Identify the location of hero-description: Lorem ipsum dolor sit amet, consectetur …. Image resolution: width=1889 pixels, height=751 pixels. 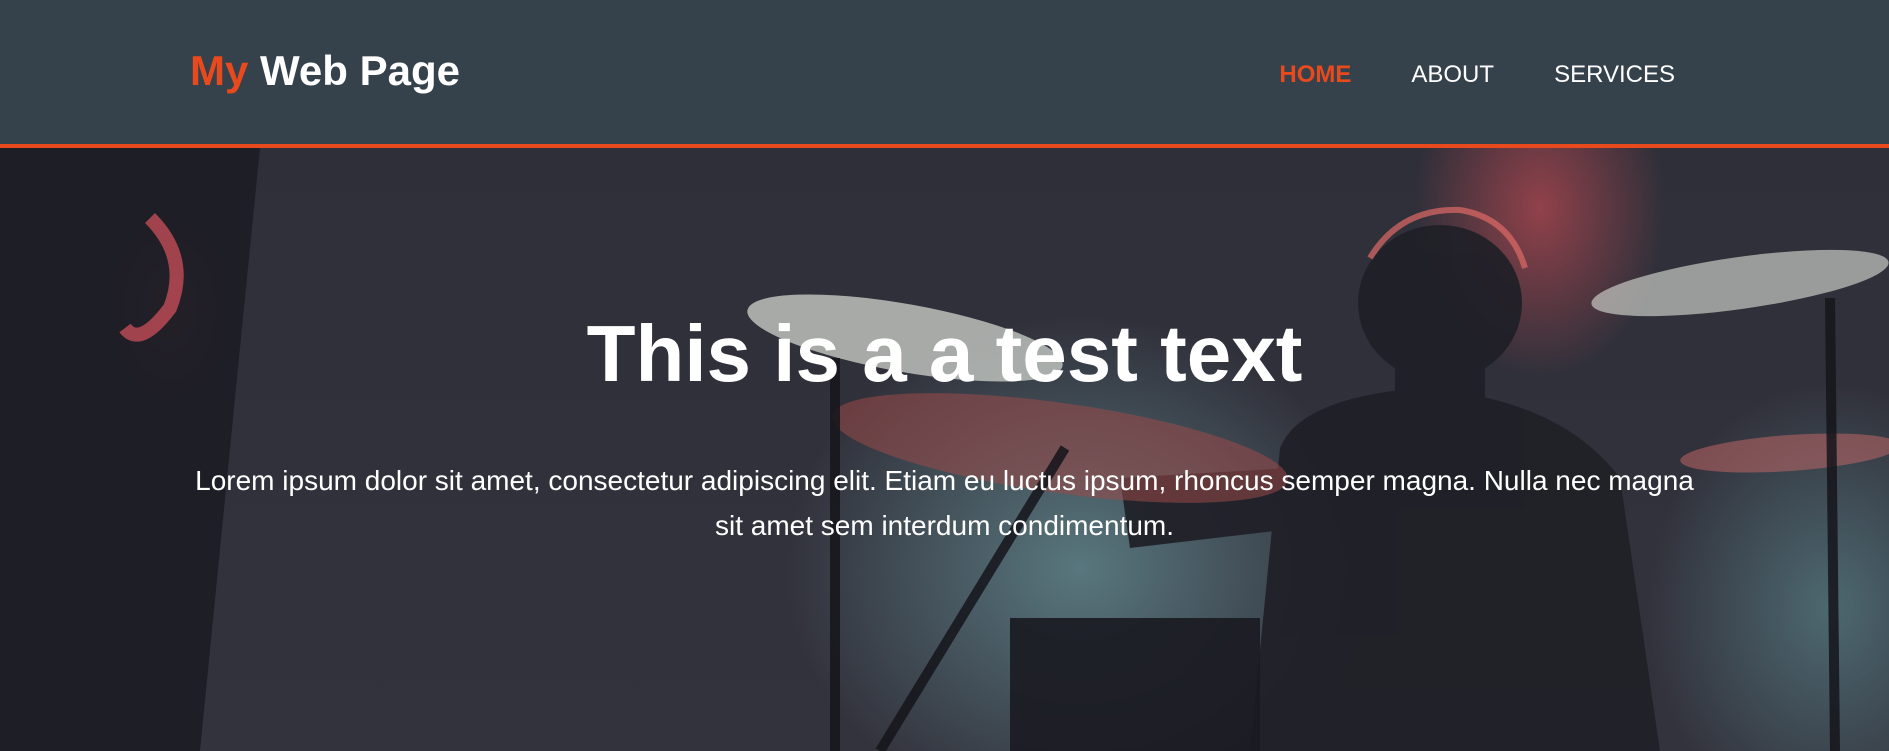
(944, 503).